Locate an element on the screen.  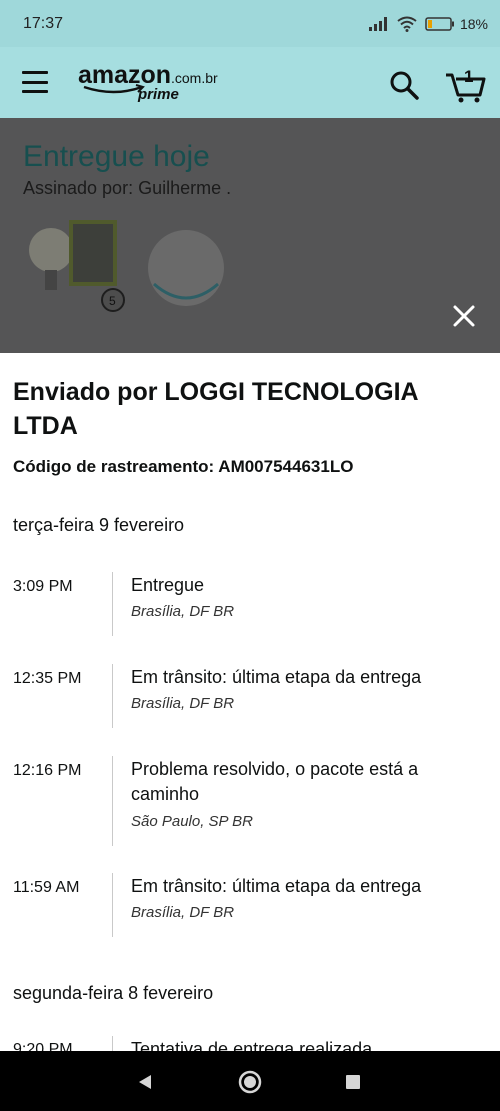
cart-icon: 1 is located at coordinates (466, 85).